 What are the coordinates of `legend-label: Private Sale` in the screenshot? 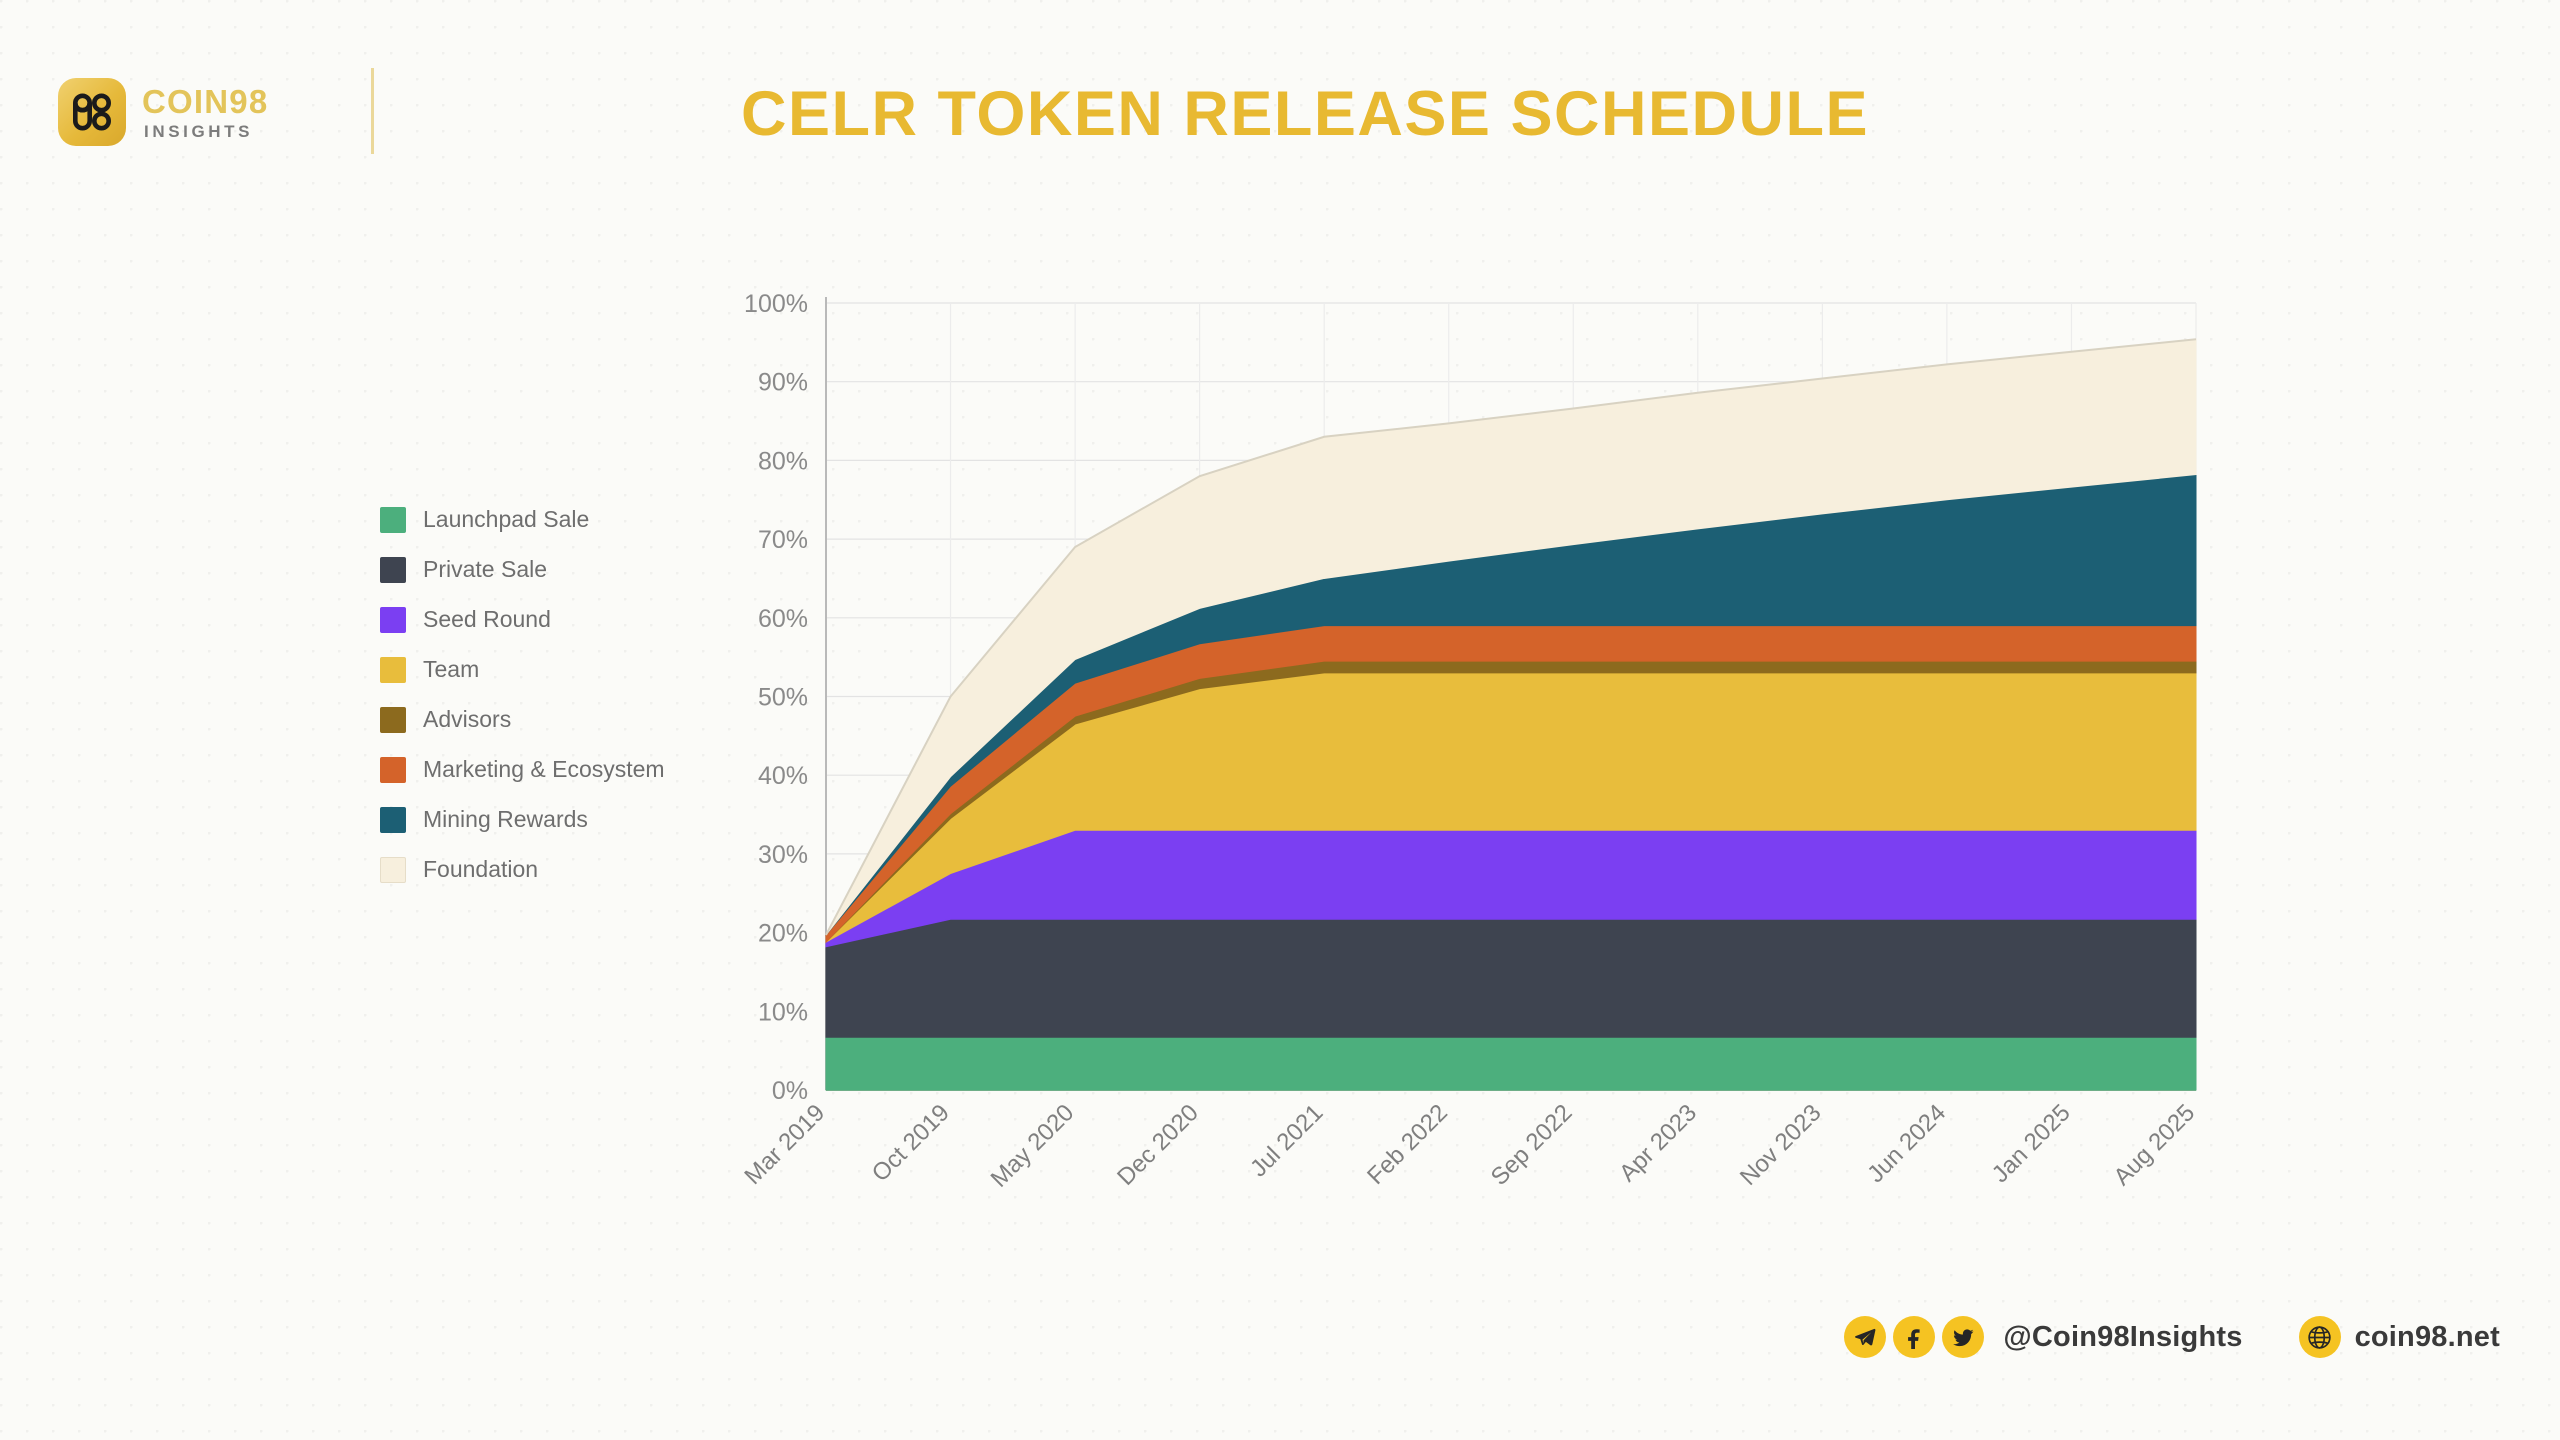 It's located at (485, 569).